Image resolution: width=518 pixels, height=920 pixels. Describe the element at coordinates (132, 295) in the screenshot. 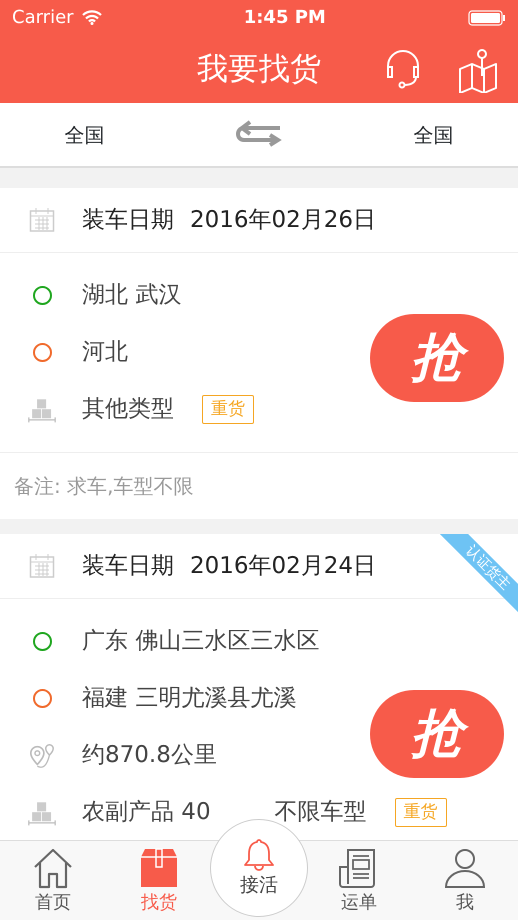

I see `route-city: 湖北 武汉` at that location.